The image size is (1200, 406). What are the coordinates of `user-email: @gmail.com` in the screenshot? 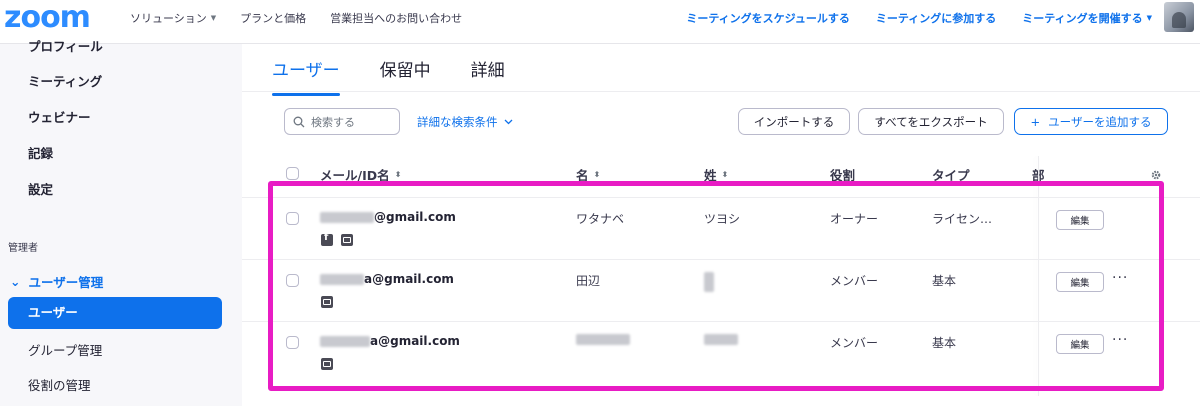 It's located at (388, 217).